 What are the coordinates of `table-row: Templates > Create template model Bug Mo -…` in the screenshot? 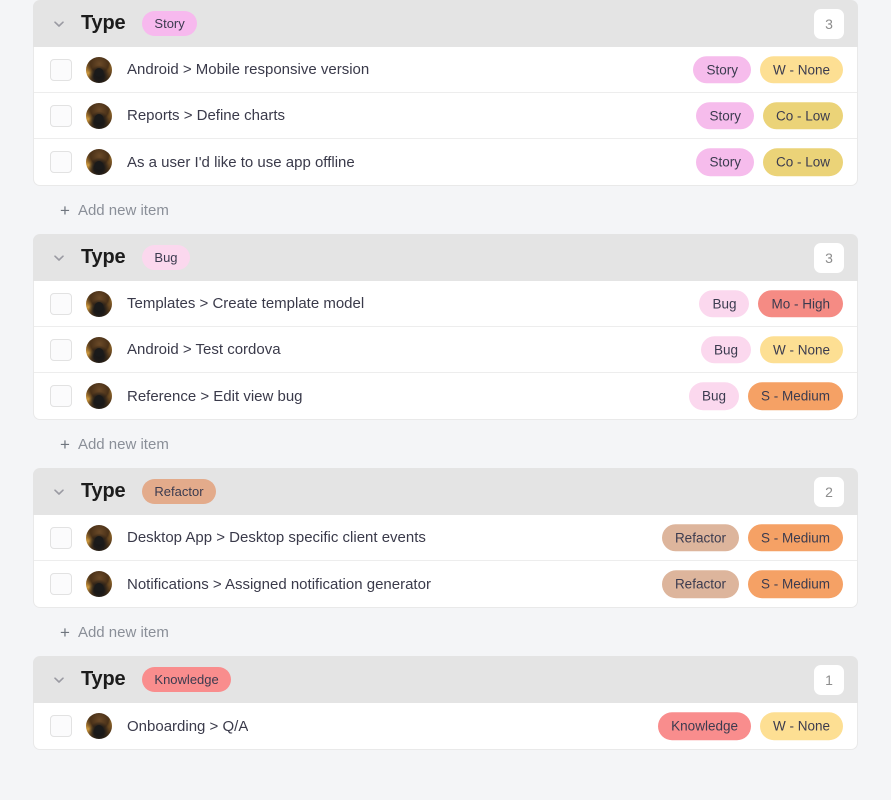 It's located at (445, 304).